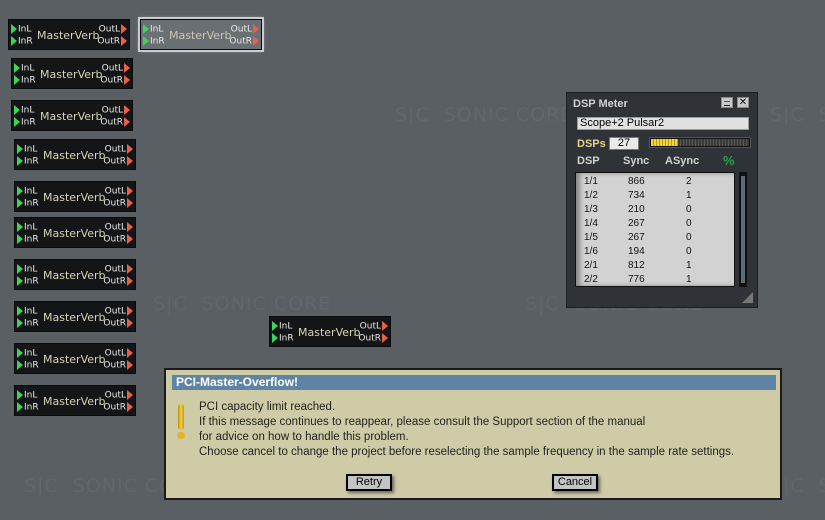 This screenshot has height=520, width=825. Describe the element at coordinates (575, 482) in the screenshot. I see `cancel-button: Cancel` at that location.